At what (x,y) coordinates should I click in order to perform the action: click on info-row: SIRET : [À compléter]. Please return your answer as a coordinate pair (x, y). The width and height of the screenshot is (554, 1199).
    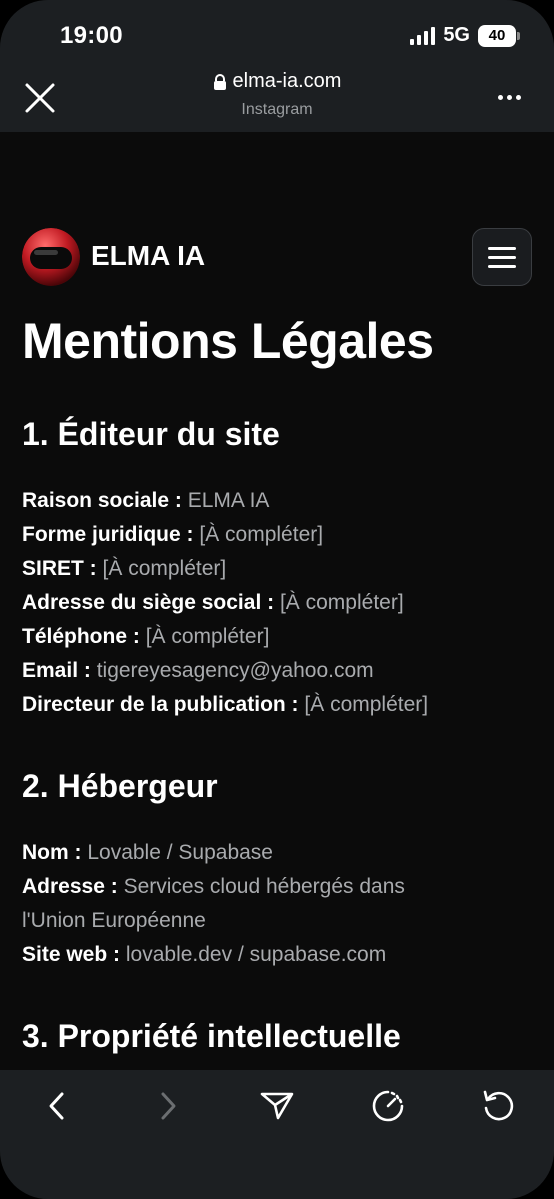
    Looking at the image, I should click on (124, 568).